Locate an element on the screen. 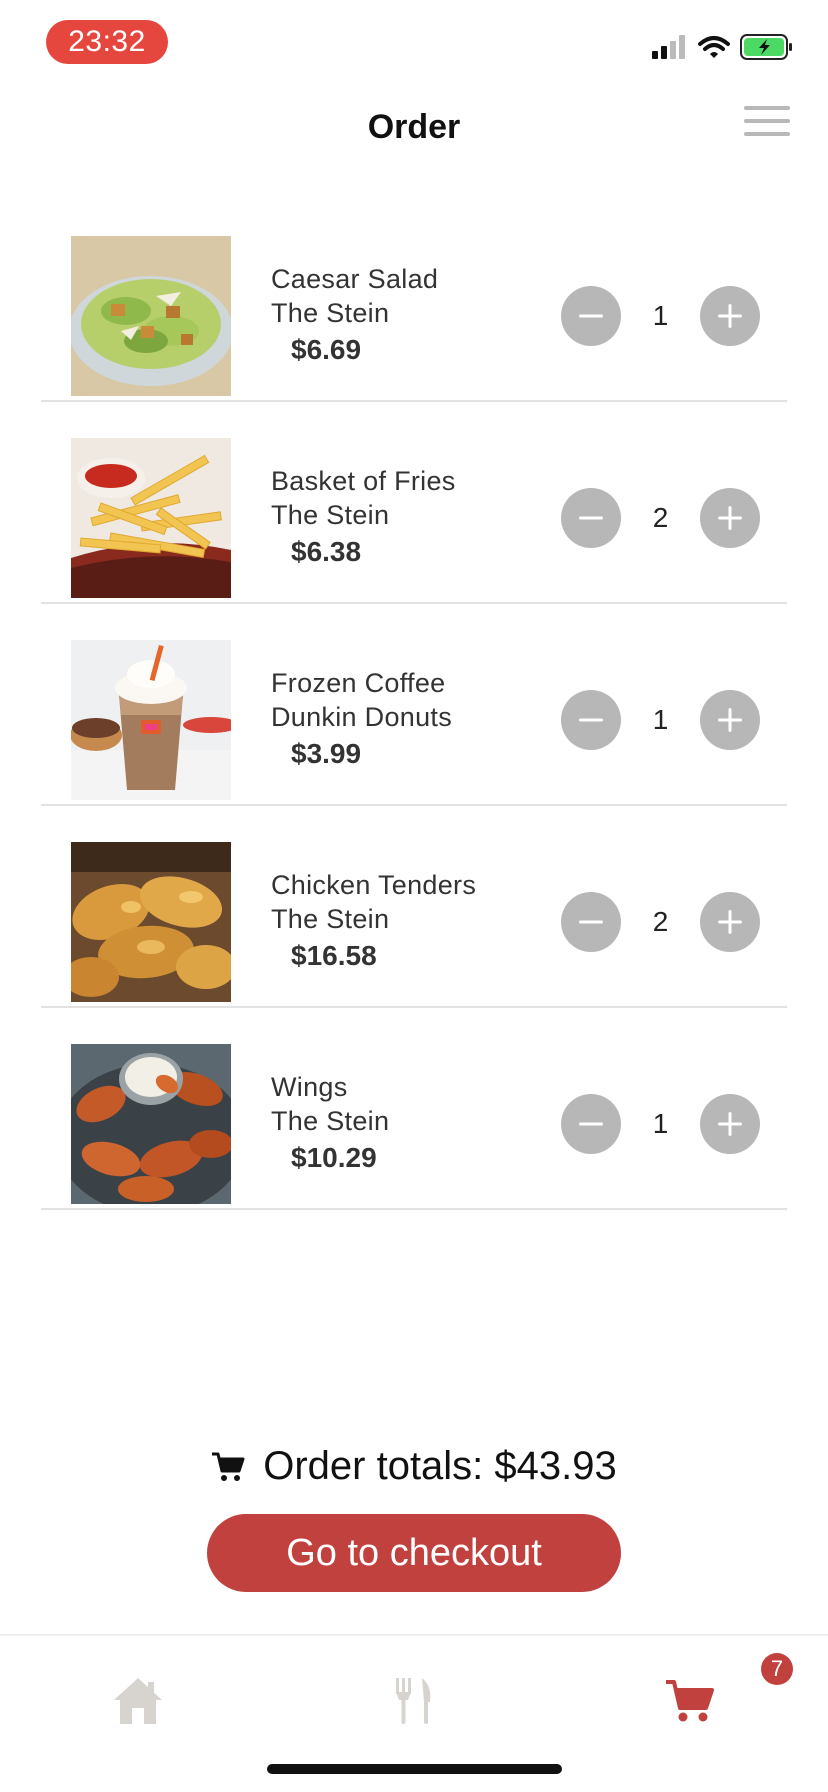 Image resolution: width=828 pixels, height=1792 pixels. order-item-details: Frozen Coffee Dunkin Donuts $3.99 is located at coordinates (361, 719).